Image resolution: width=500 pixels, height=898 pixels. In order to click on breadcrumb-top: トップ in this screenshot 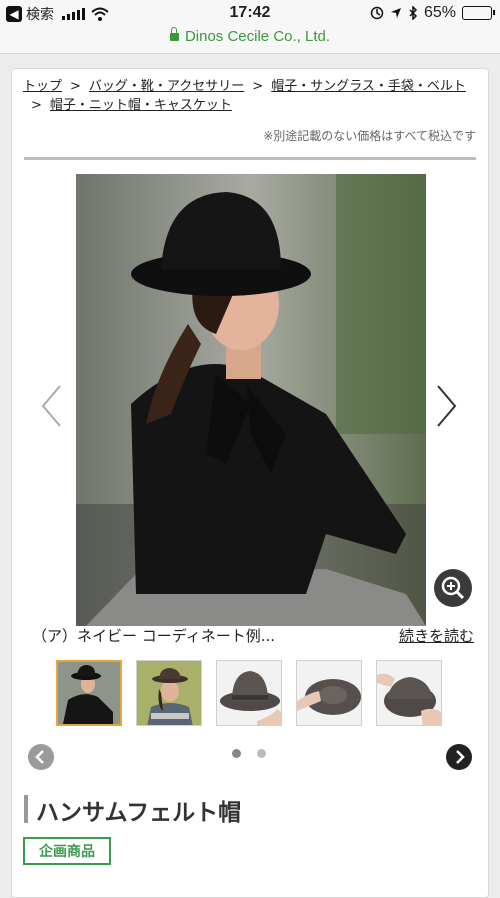, I will do `click(42, 86)`.